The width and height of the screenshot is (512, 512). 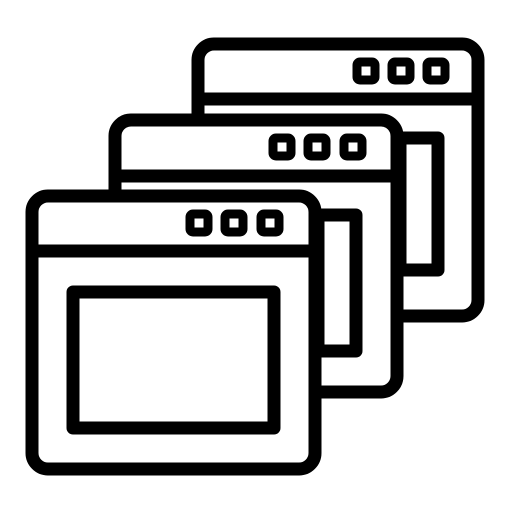 I want to click on window-front-content-panel, so click(x=173, y=360).